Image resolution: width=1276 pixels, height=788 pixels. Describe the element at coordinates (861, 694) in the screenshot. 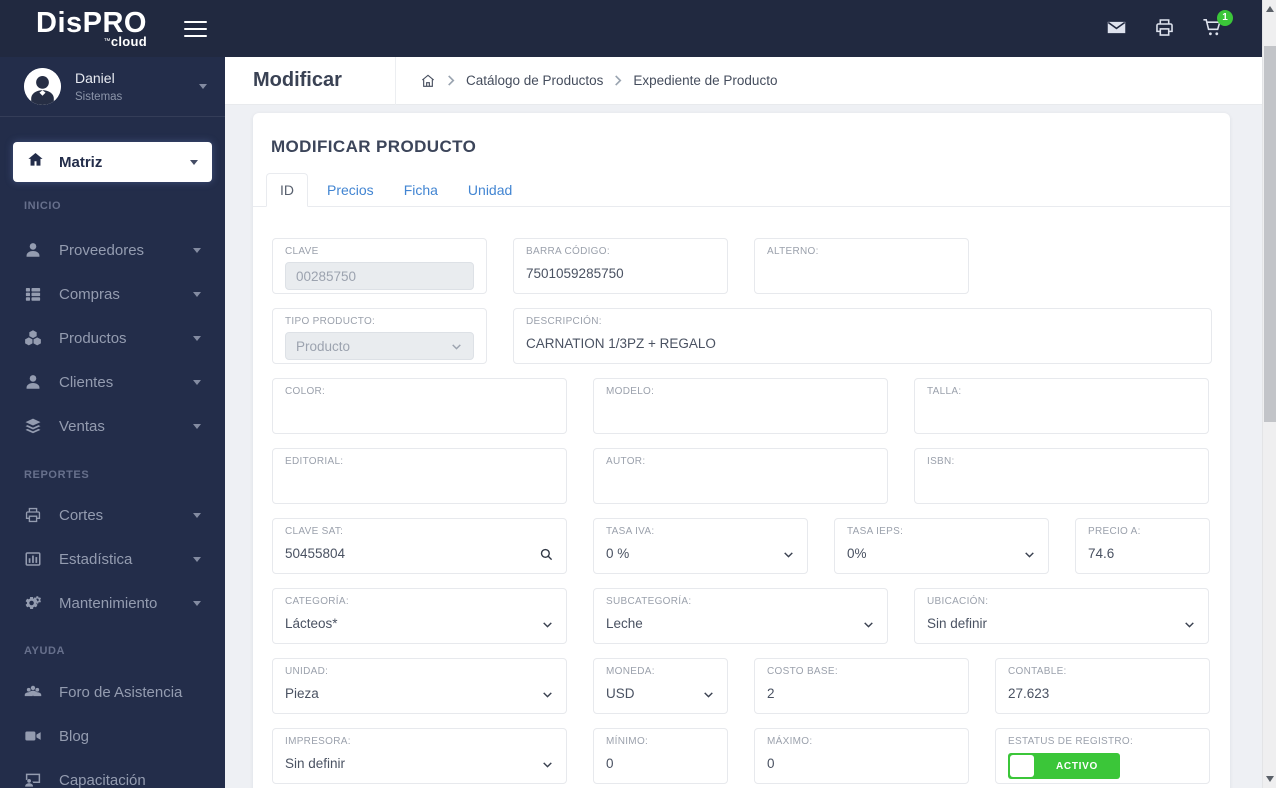

I see `costo-base-input: 2` at that location.